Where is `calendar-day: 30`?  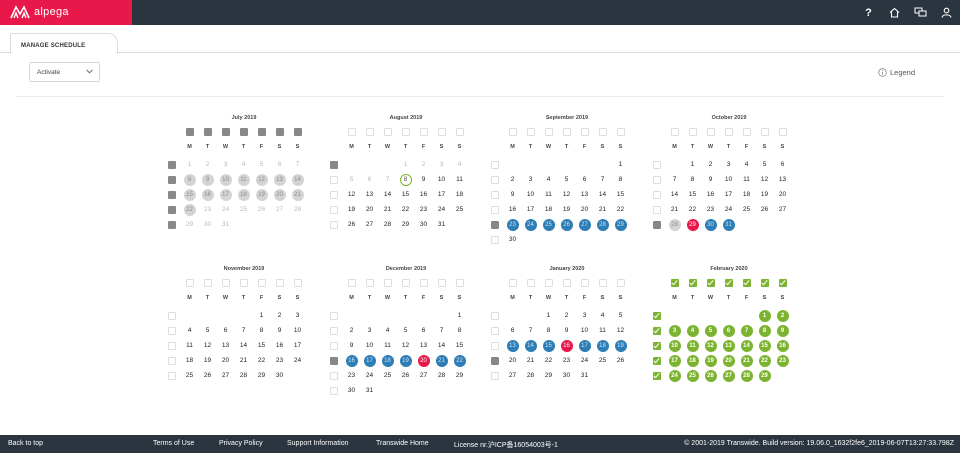
calendar-day: 30 is located at coordinates (512, 239).